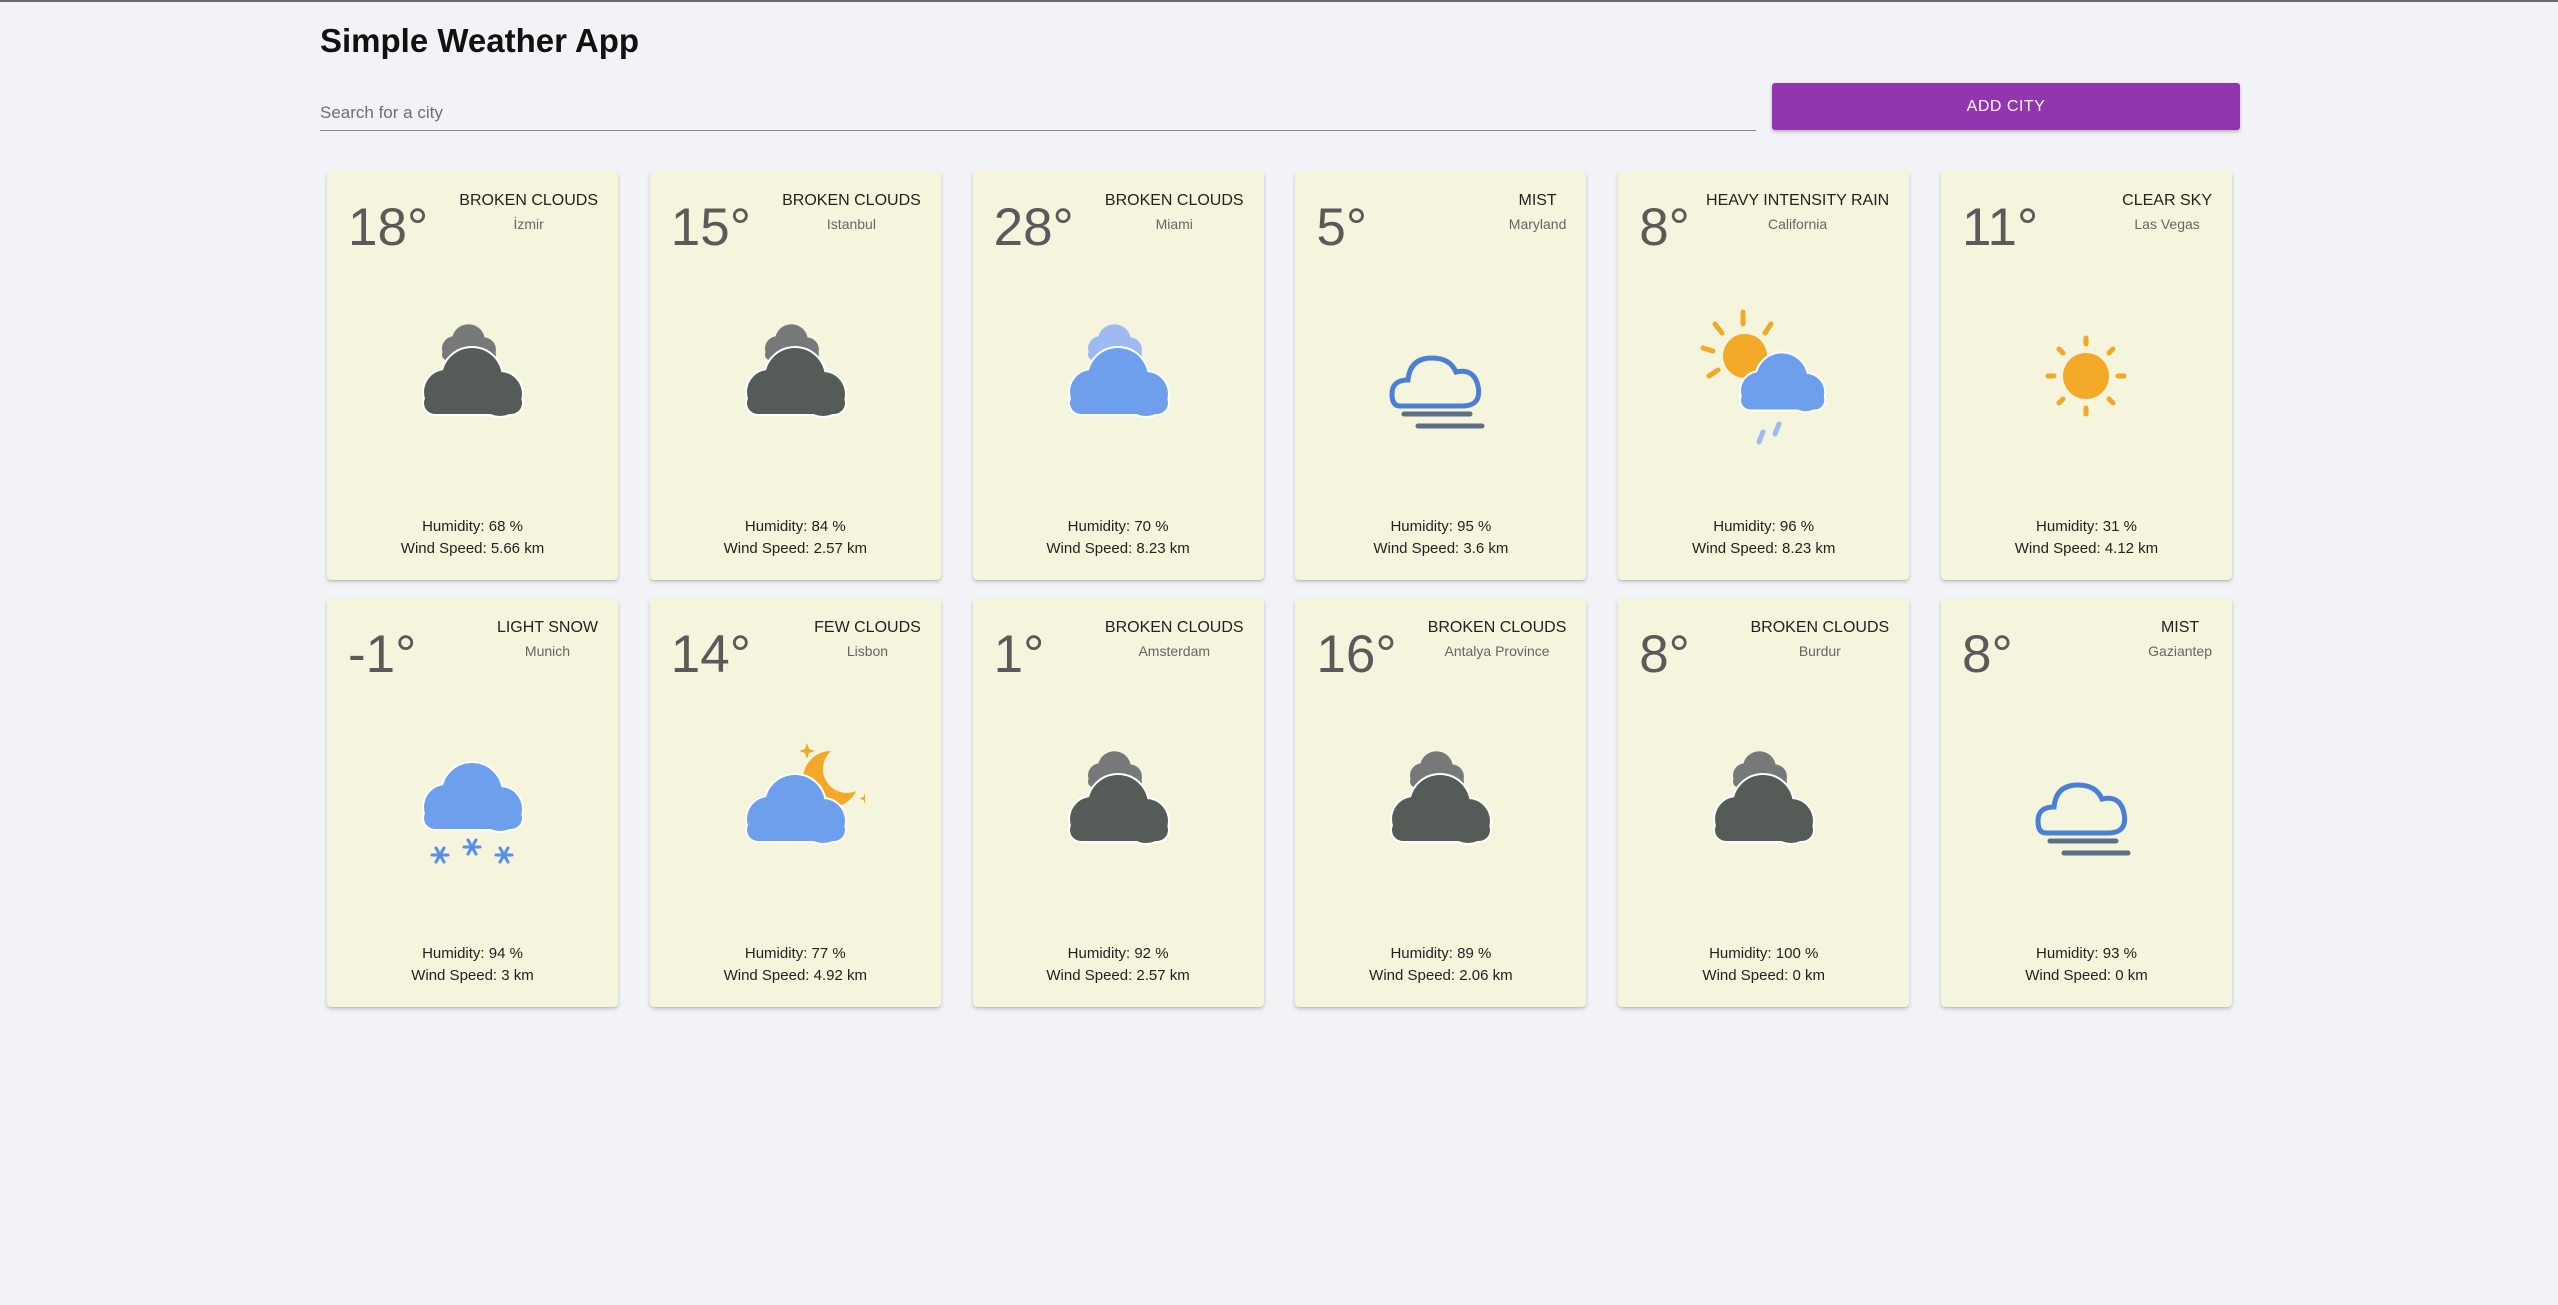  Describe the element at coordinates (382, 654) in the screenshot. I see `temperature: -1°` at that location.